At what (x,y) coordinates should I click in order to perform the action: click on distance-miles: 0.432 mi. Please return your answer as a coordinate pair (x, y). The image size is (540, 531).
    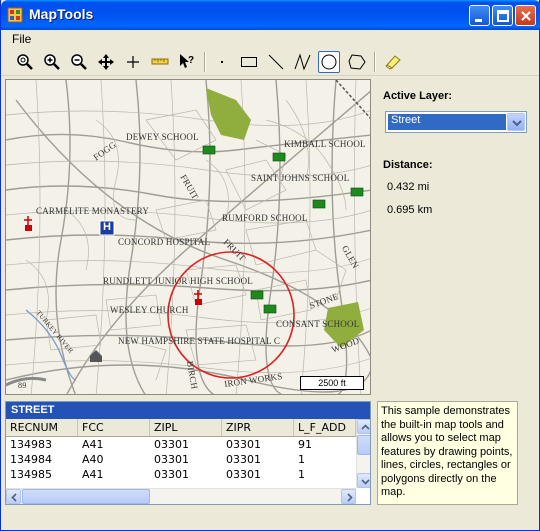
    Looking at the image, I should click on (408, 187).